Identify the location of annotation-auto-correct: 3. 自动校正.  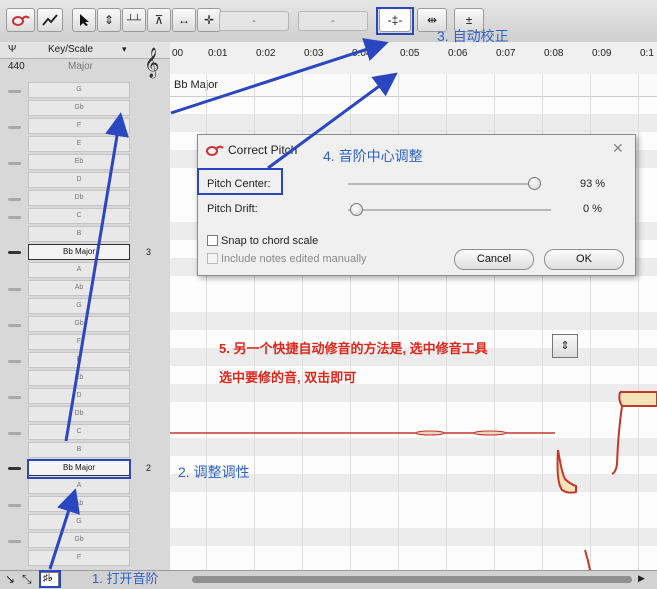
(473, 36).